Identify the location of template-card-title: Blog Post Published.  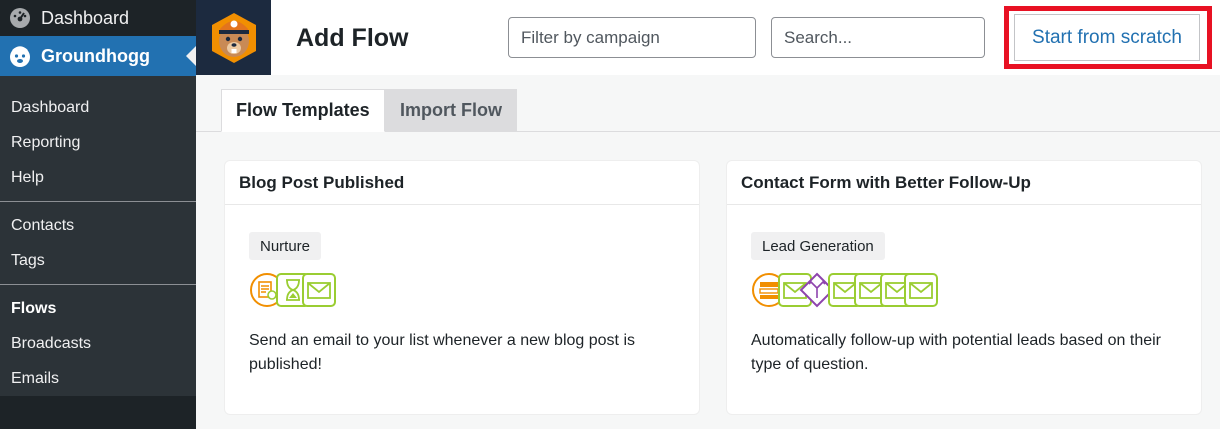
(462, 183).